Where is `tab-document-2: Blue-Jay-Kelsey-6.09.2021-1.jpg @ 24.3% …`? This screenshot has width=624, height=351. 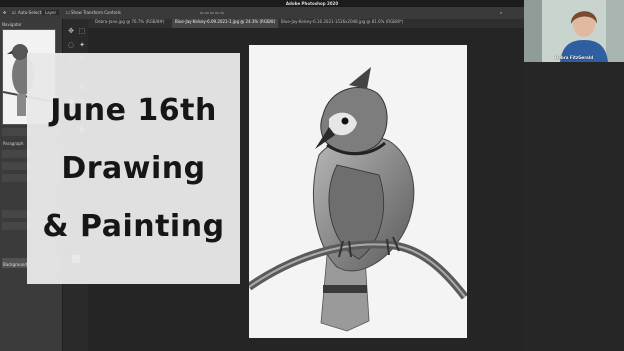
tab-document-2: Blue-Jay-Kelsey-6.09.2021-1.jpg @ 24.3% … is located at coordinates (225, 23).